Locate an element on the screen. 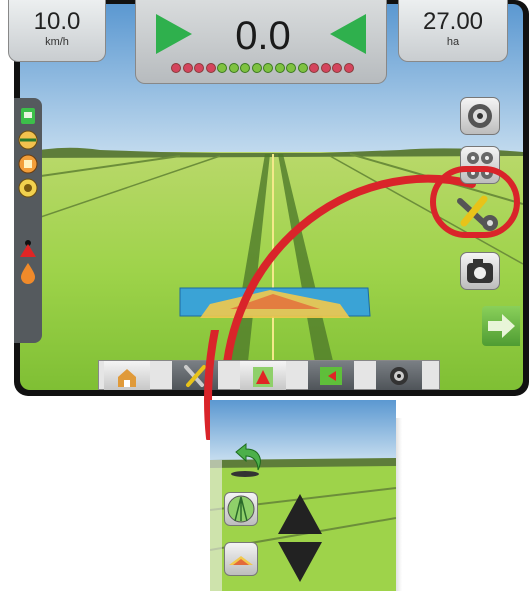 This screenshot has height=591, width=530. perspective-view-icon is located at coordinates (241, 509).